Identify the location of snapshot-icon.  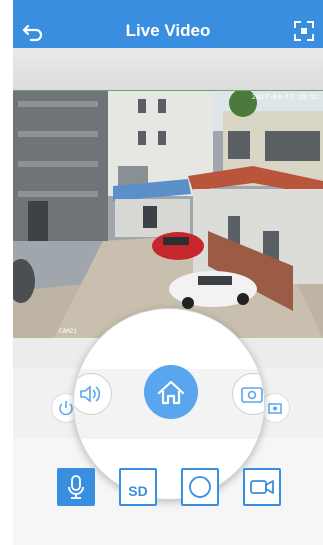
(275, 408).